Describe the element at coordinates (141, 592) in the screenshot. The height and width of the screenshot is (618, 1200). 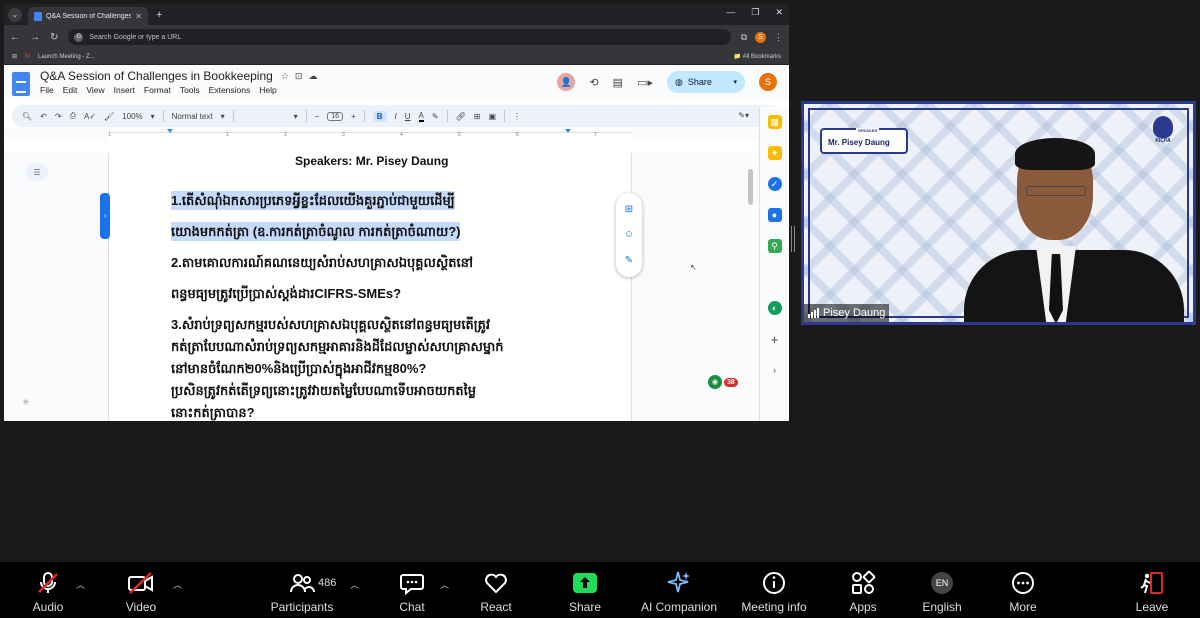
I see `video-button: Video` at that location.